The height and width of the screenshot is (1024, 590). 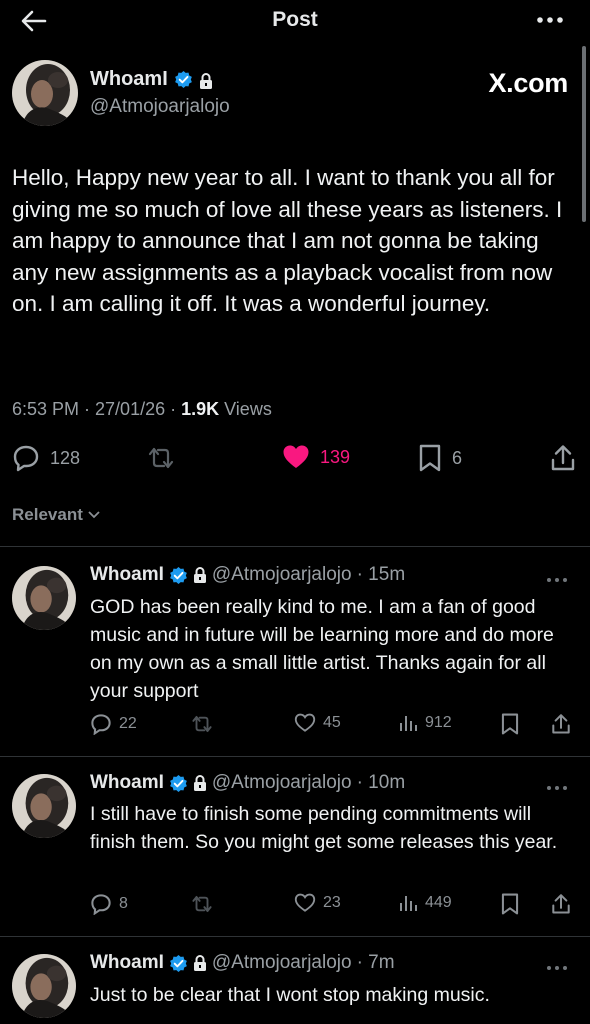 I want to click on reply-button: 22, so click(x=113, y=724).